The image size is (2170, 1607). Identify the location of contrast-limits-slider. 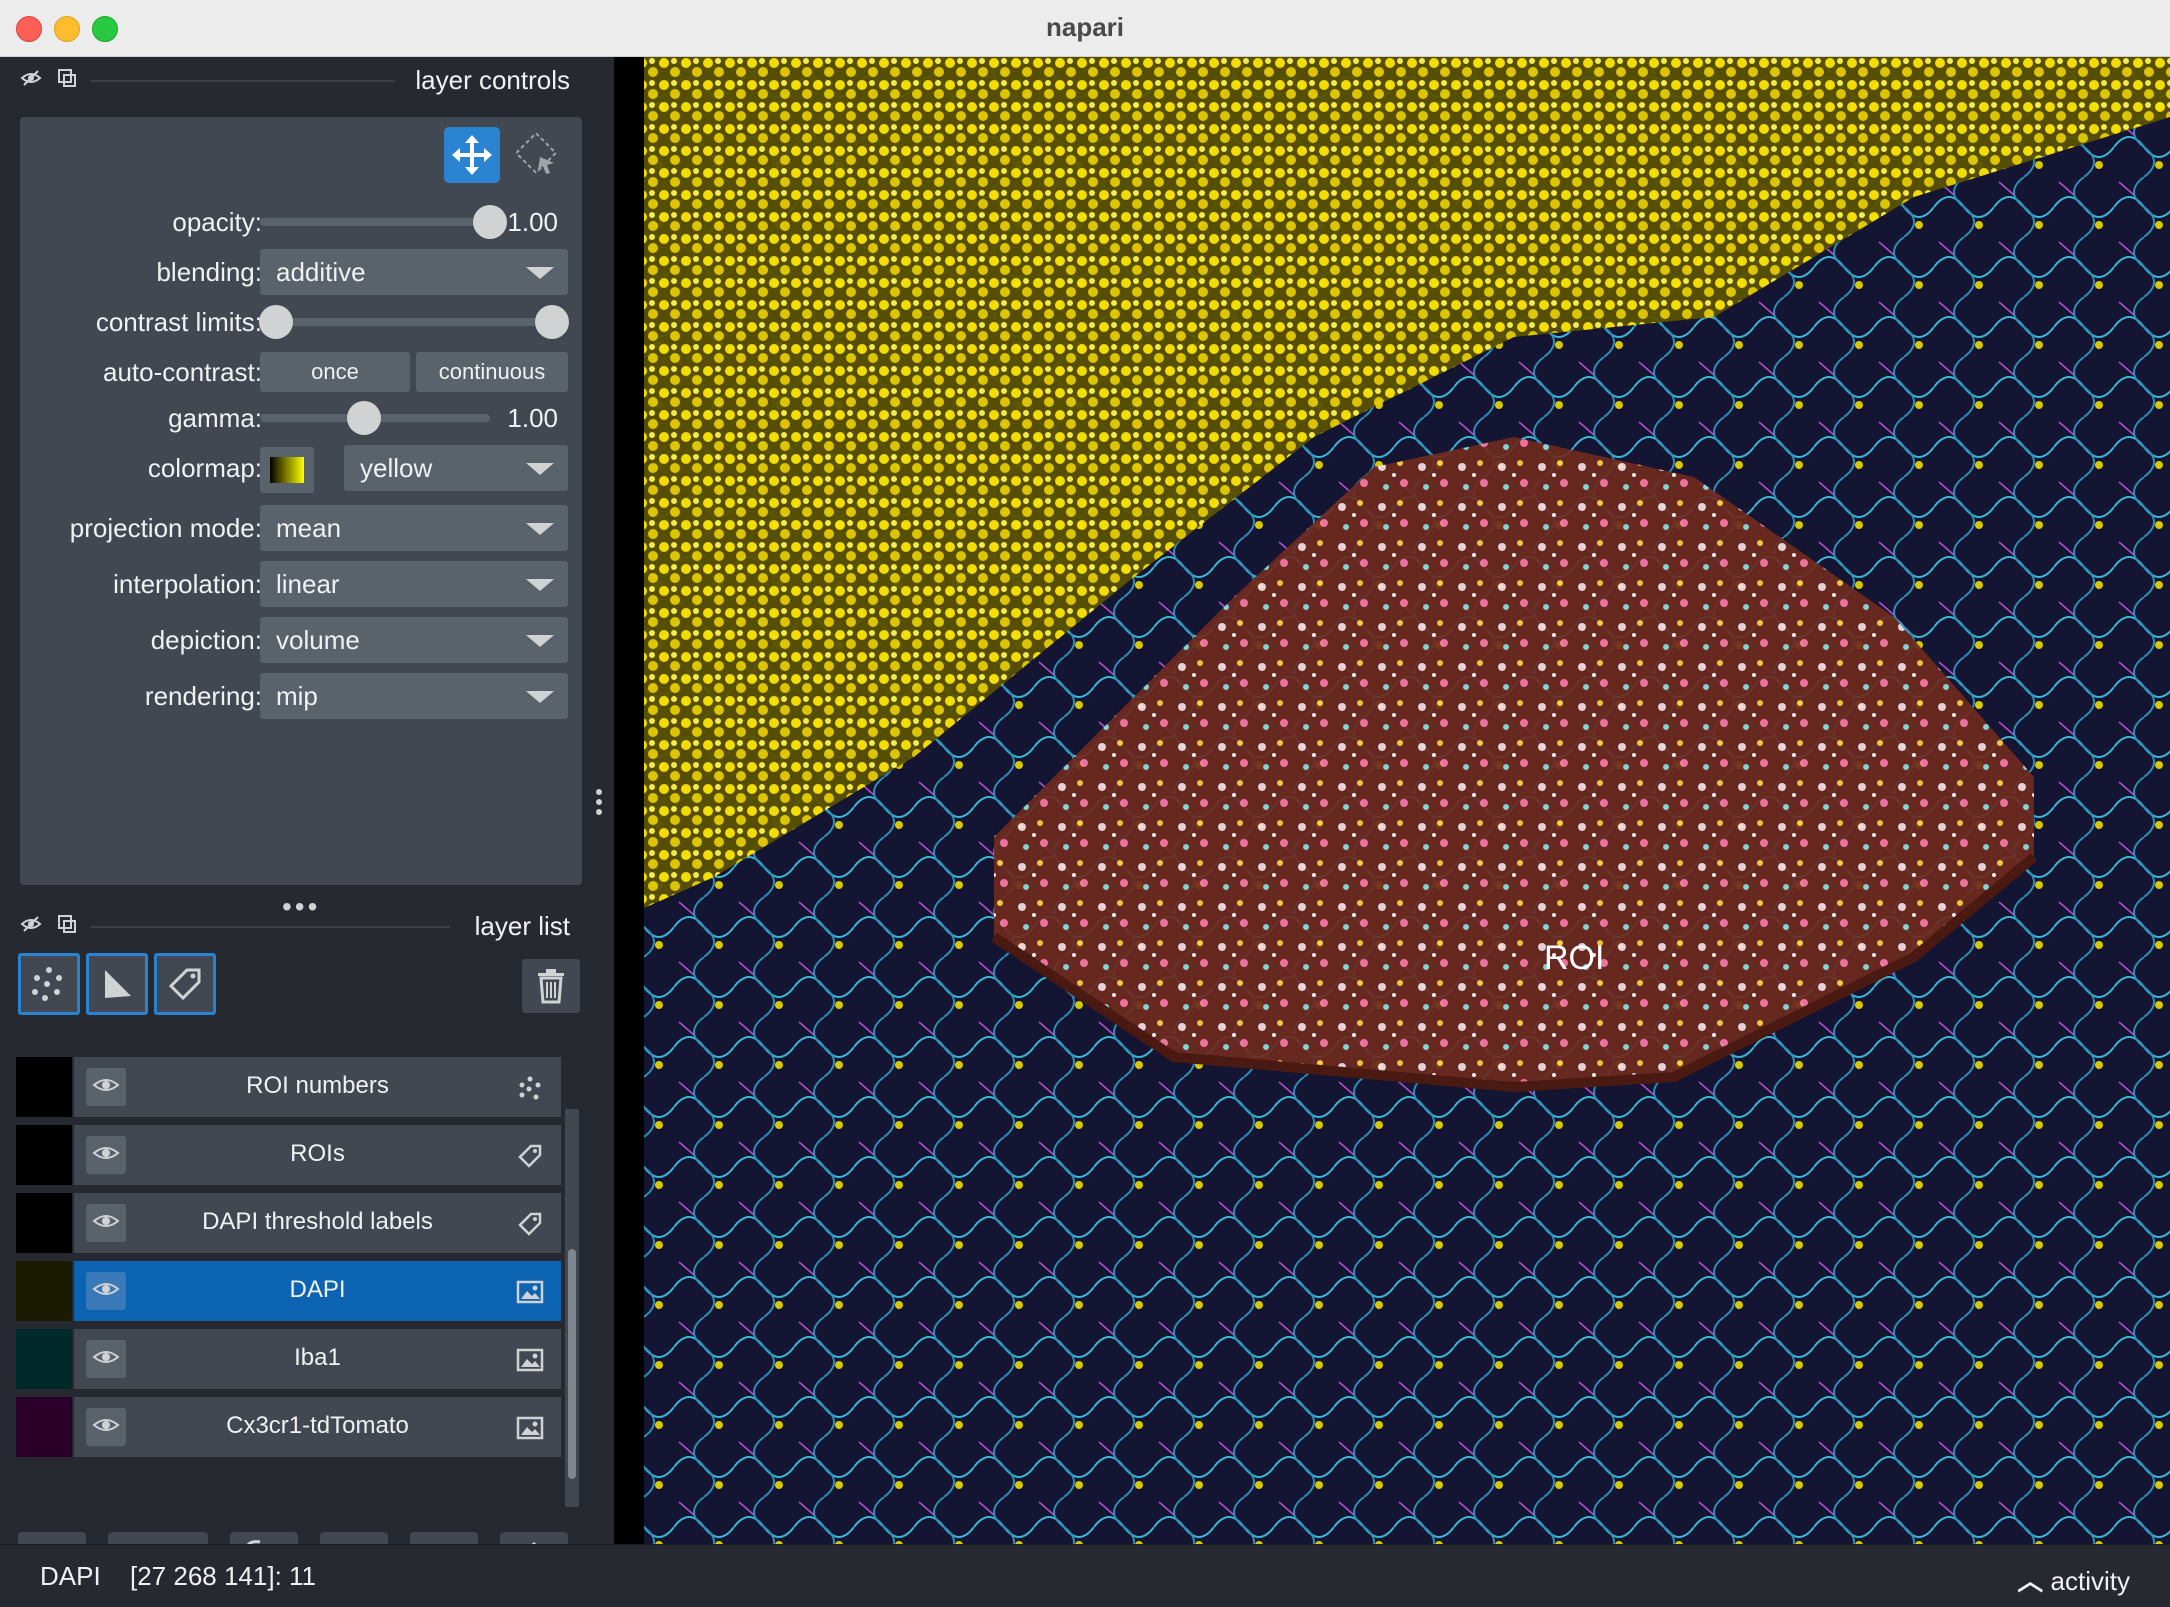
(414, 322).